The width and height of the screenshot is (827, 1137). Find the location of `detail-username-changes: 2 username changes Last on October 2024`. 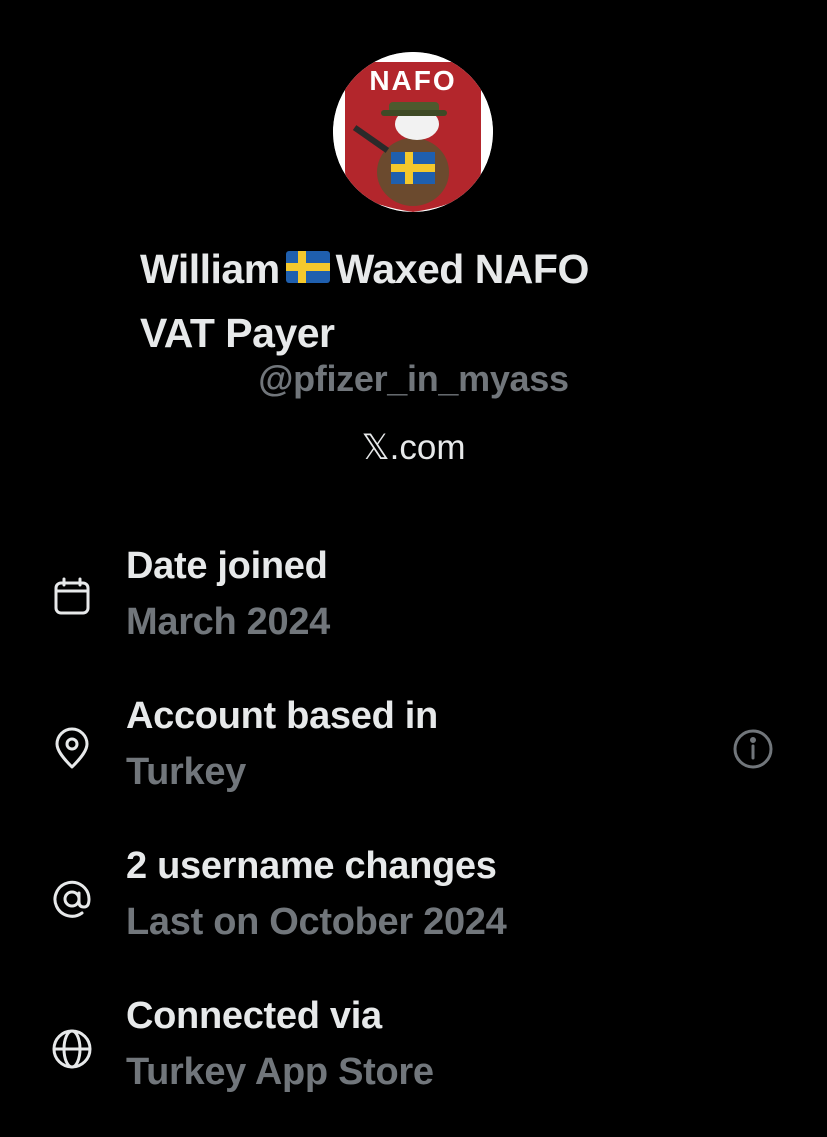

detail-username-changes: 2 username changes Last on October 2024 is located at coordinates (413, 900).